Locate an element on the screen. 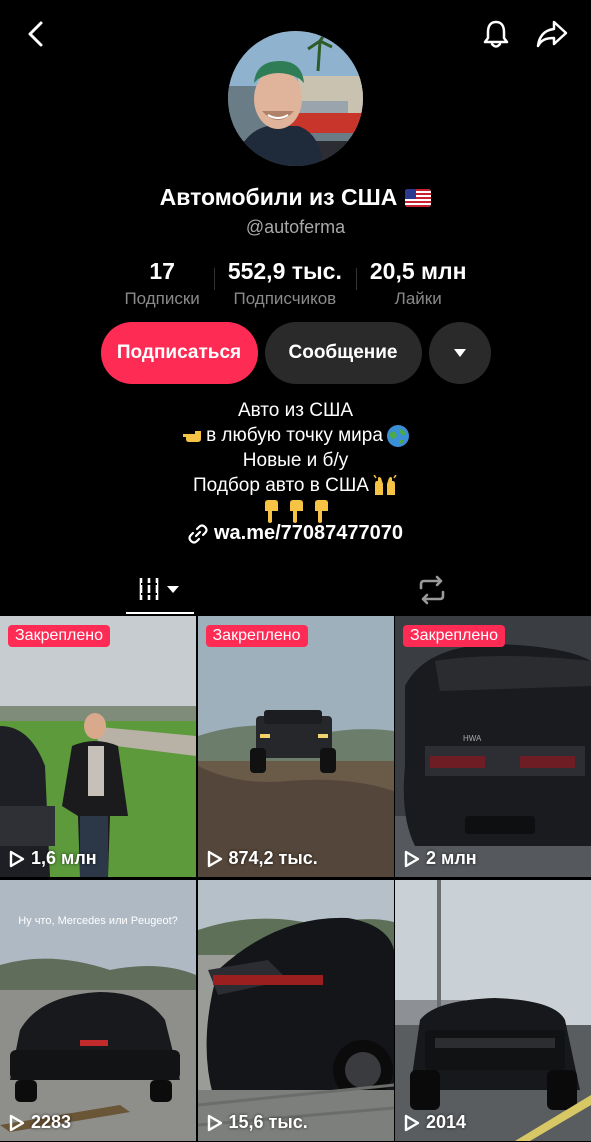 This screenshot has width=591, height=1142. share-button is located at coordinates (552, 34).